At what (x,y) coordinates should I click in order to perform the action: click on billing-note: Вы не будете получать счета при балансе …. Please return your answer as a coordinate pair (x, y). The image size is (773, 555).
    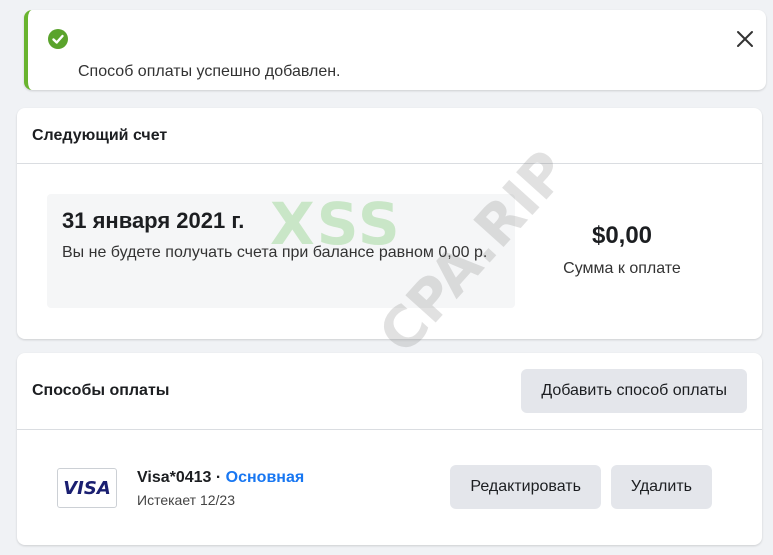
    Looking at the image, I should click on (275, 252).